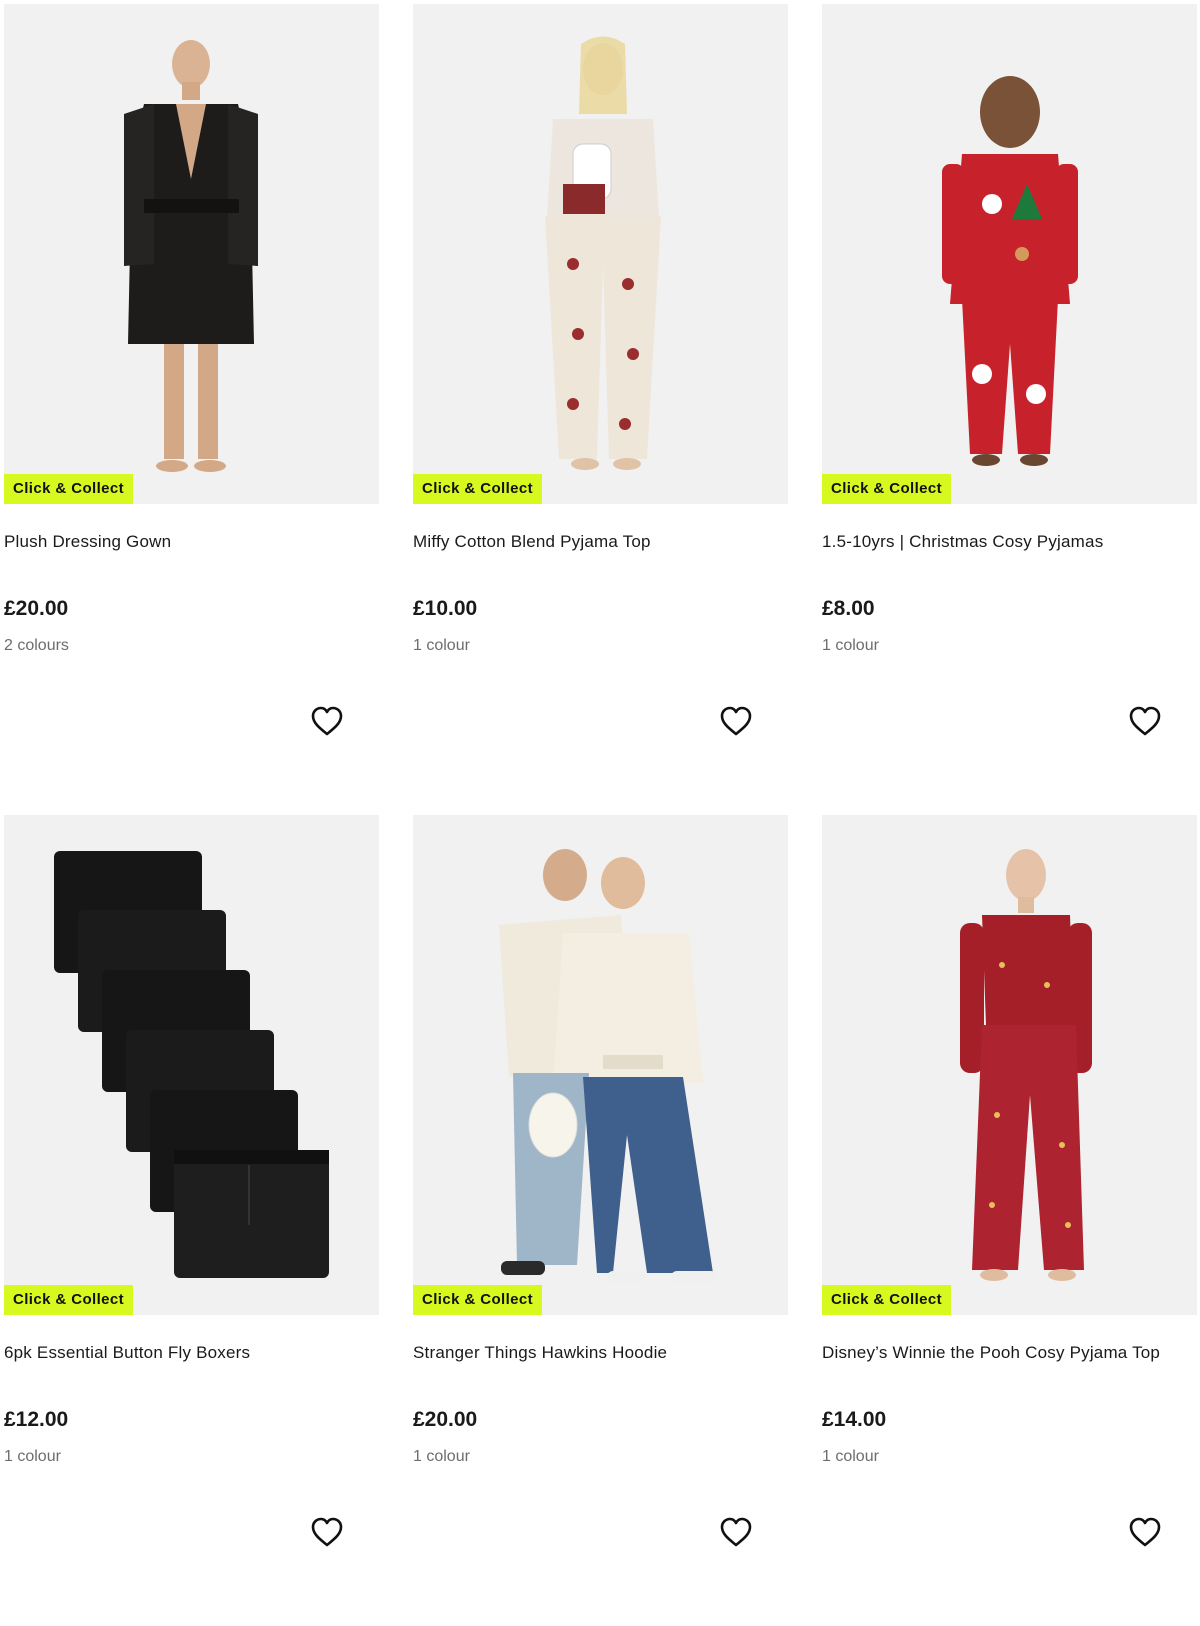  Describe the element at coordinates (848, 608) in the screenshot. I see `product-price: £8.00` at that location.